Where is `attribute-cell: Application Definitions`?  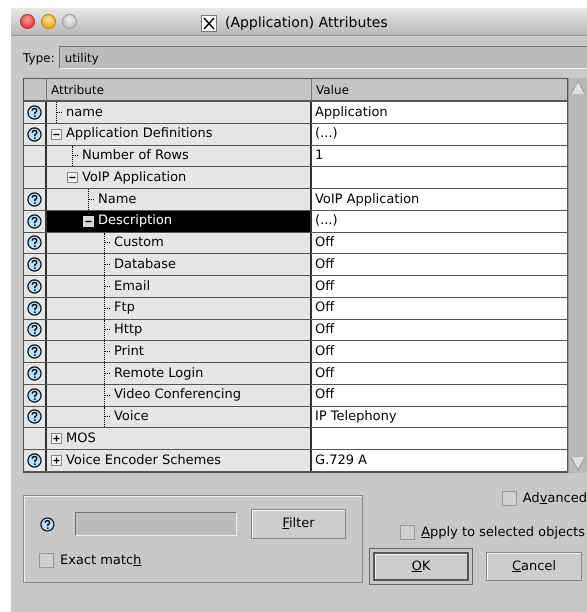
attribute-cell: Application Definitions is located at coordinates (179, 134).